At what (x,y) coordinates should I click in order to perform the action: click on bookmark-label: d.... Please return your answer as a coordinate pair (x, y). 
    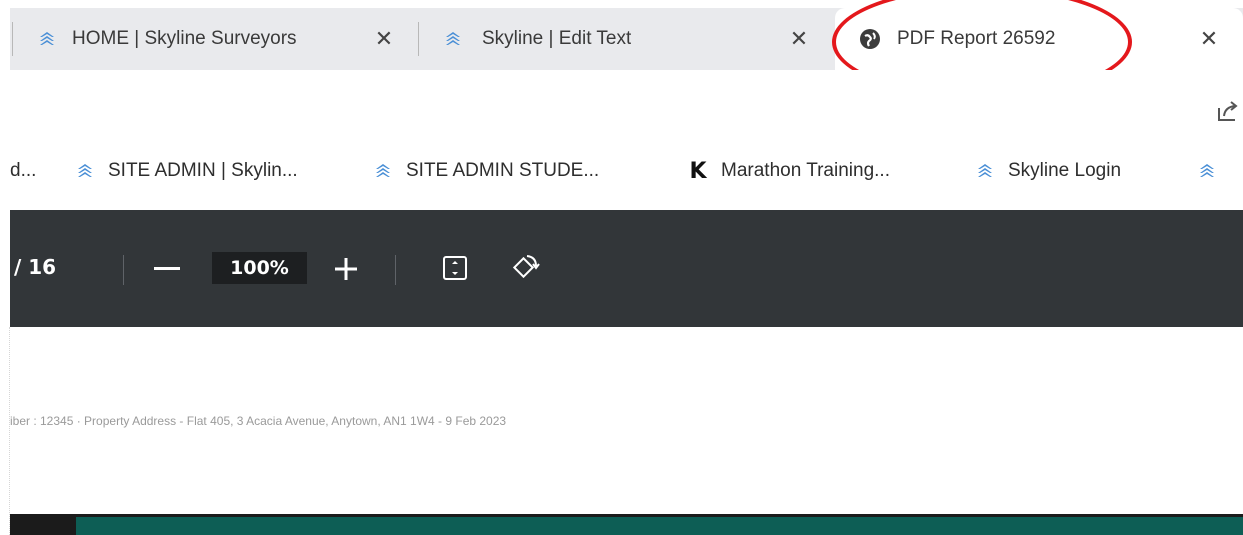
    Looking at the image, I should click on (23, 170).